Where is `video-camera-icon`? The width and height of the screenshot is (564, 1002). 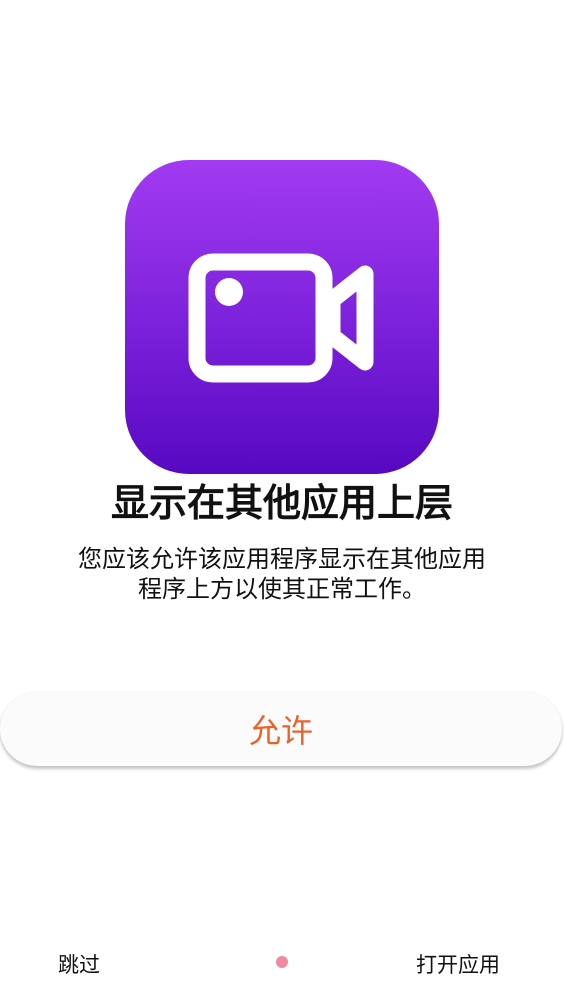
video-camera-icon is located at coordinates (281, 318).